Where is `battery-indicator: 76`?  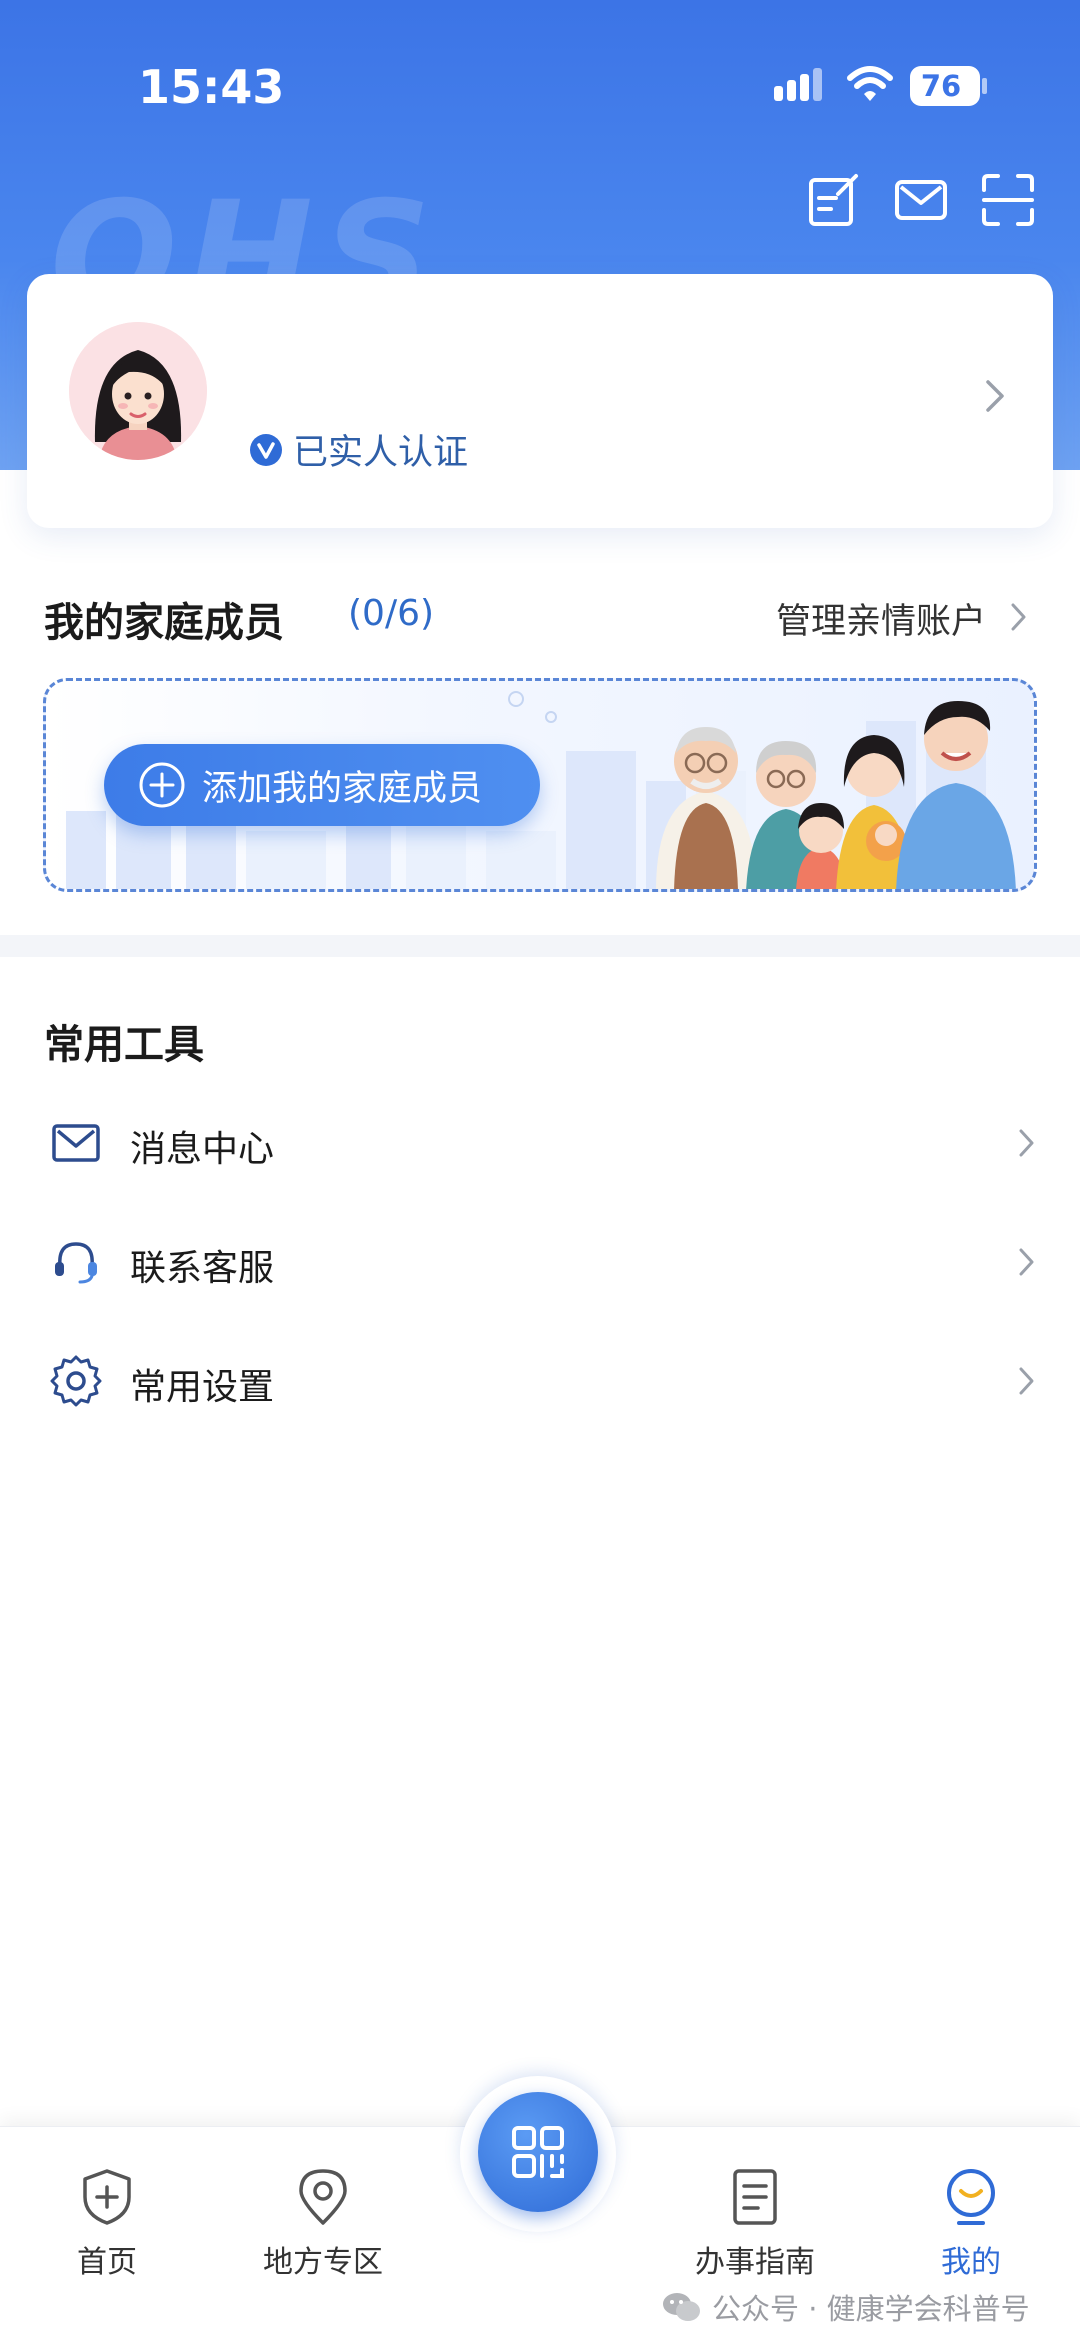
battery-indicator: 76 is located at coordinates (945, 86).